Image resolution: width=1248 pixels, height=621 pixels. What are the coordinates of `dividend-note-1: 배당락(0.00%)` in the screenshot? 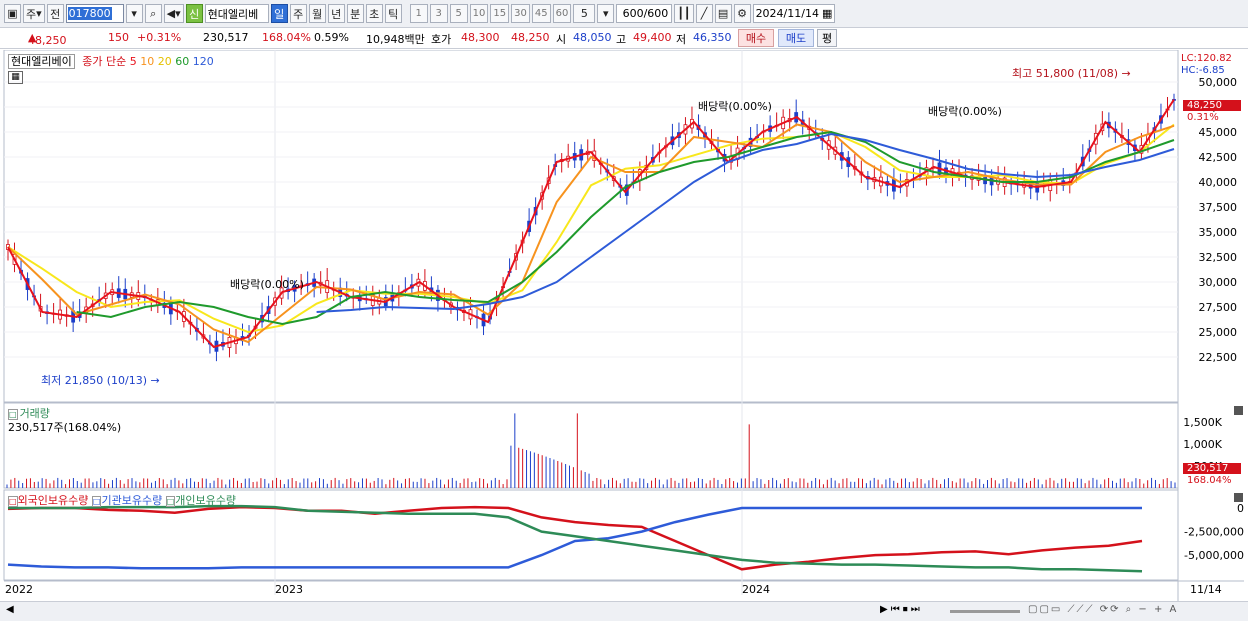 It's located at (267, 284).